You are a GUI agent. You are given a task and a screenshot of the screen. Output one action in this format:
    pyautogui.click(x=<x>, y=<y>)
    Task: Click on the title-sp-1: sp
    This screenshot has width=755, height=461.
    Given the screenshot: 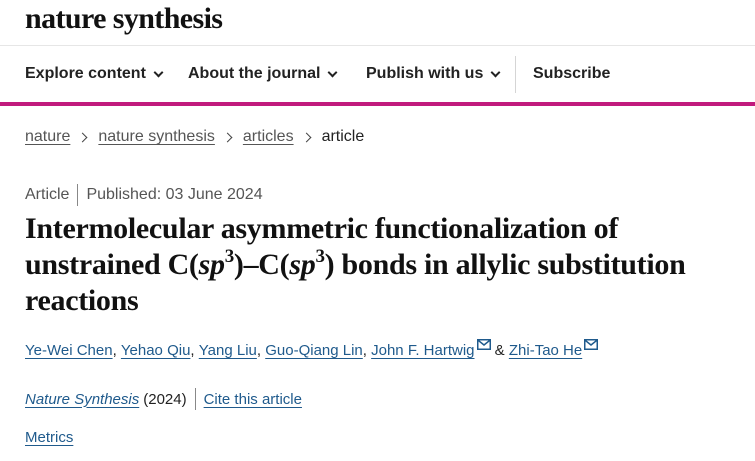 What is the action you would take?
    pyautogui.click(x=211, y=264)
    